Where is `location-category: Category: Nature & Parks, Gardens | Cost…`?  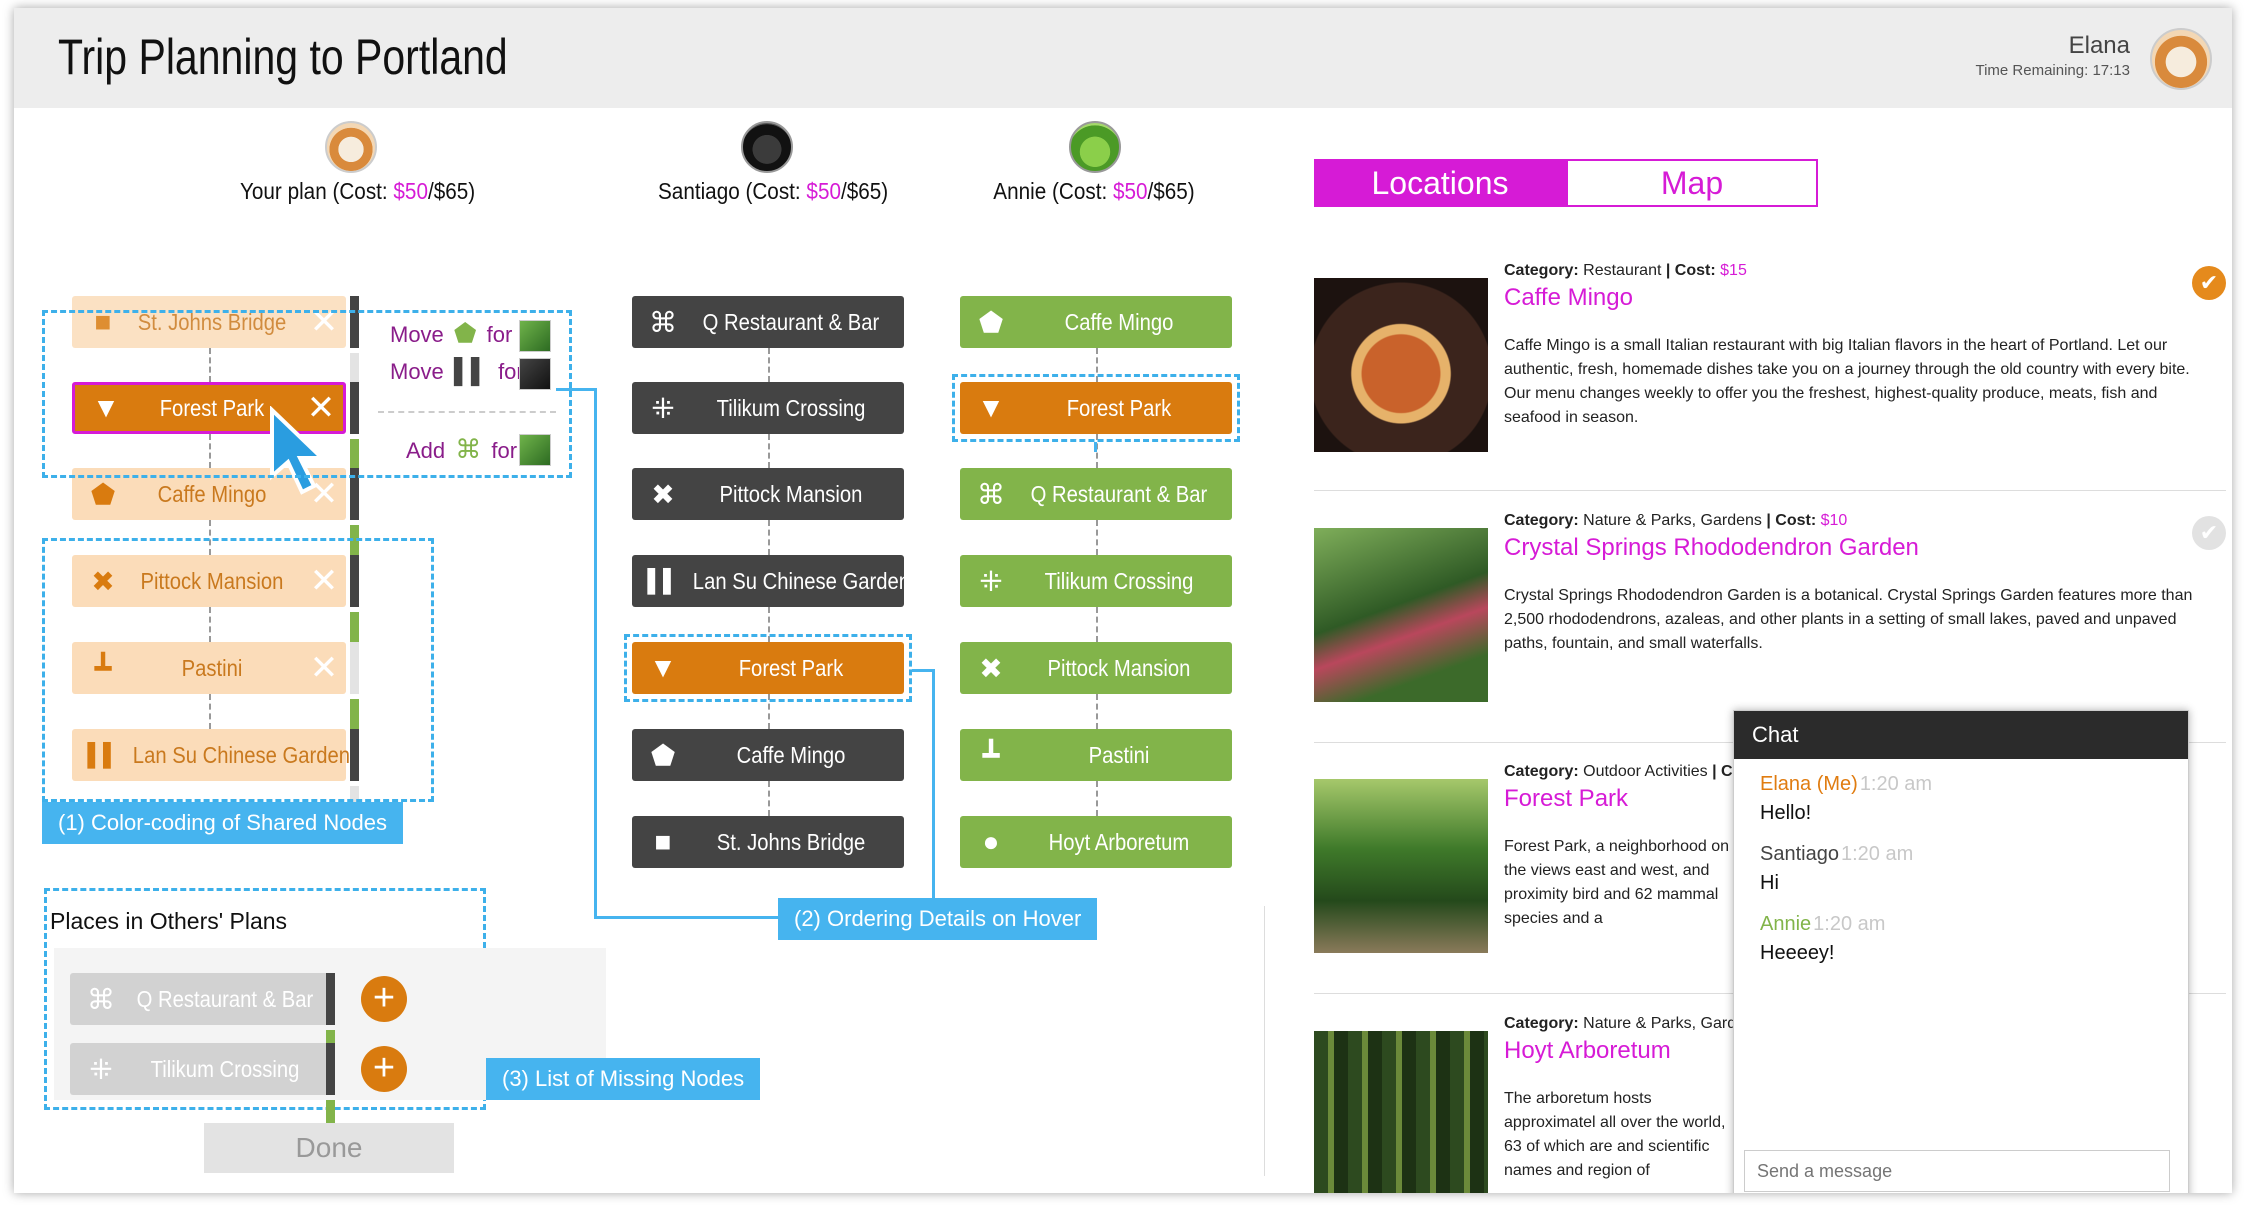 location-category: Category: Nature & Parks, Gardens | Cost… is located at coordinates (1676, 520).